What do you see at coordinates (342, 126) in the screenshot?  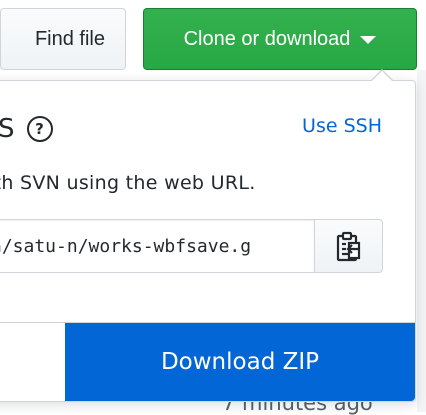 I see `use-ssh-link: Use SSH` at bounding box center [342, 126].